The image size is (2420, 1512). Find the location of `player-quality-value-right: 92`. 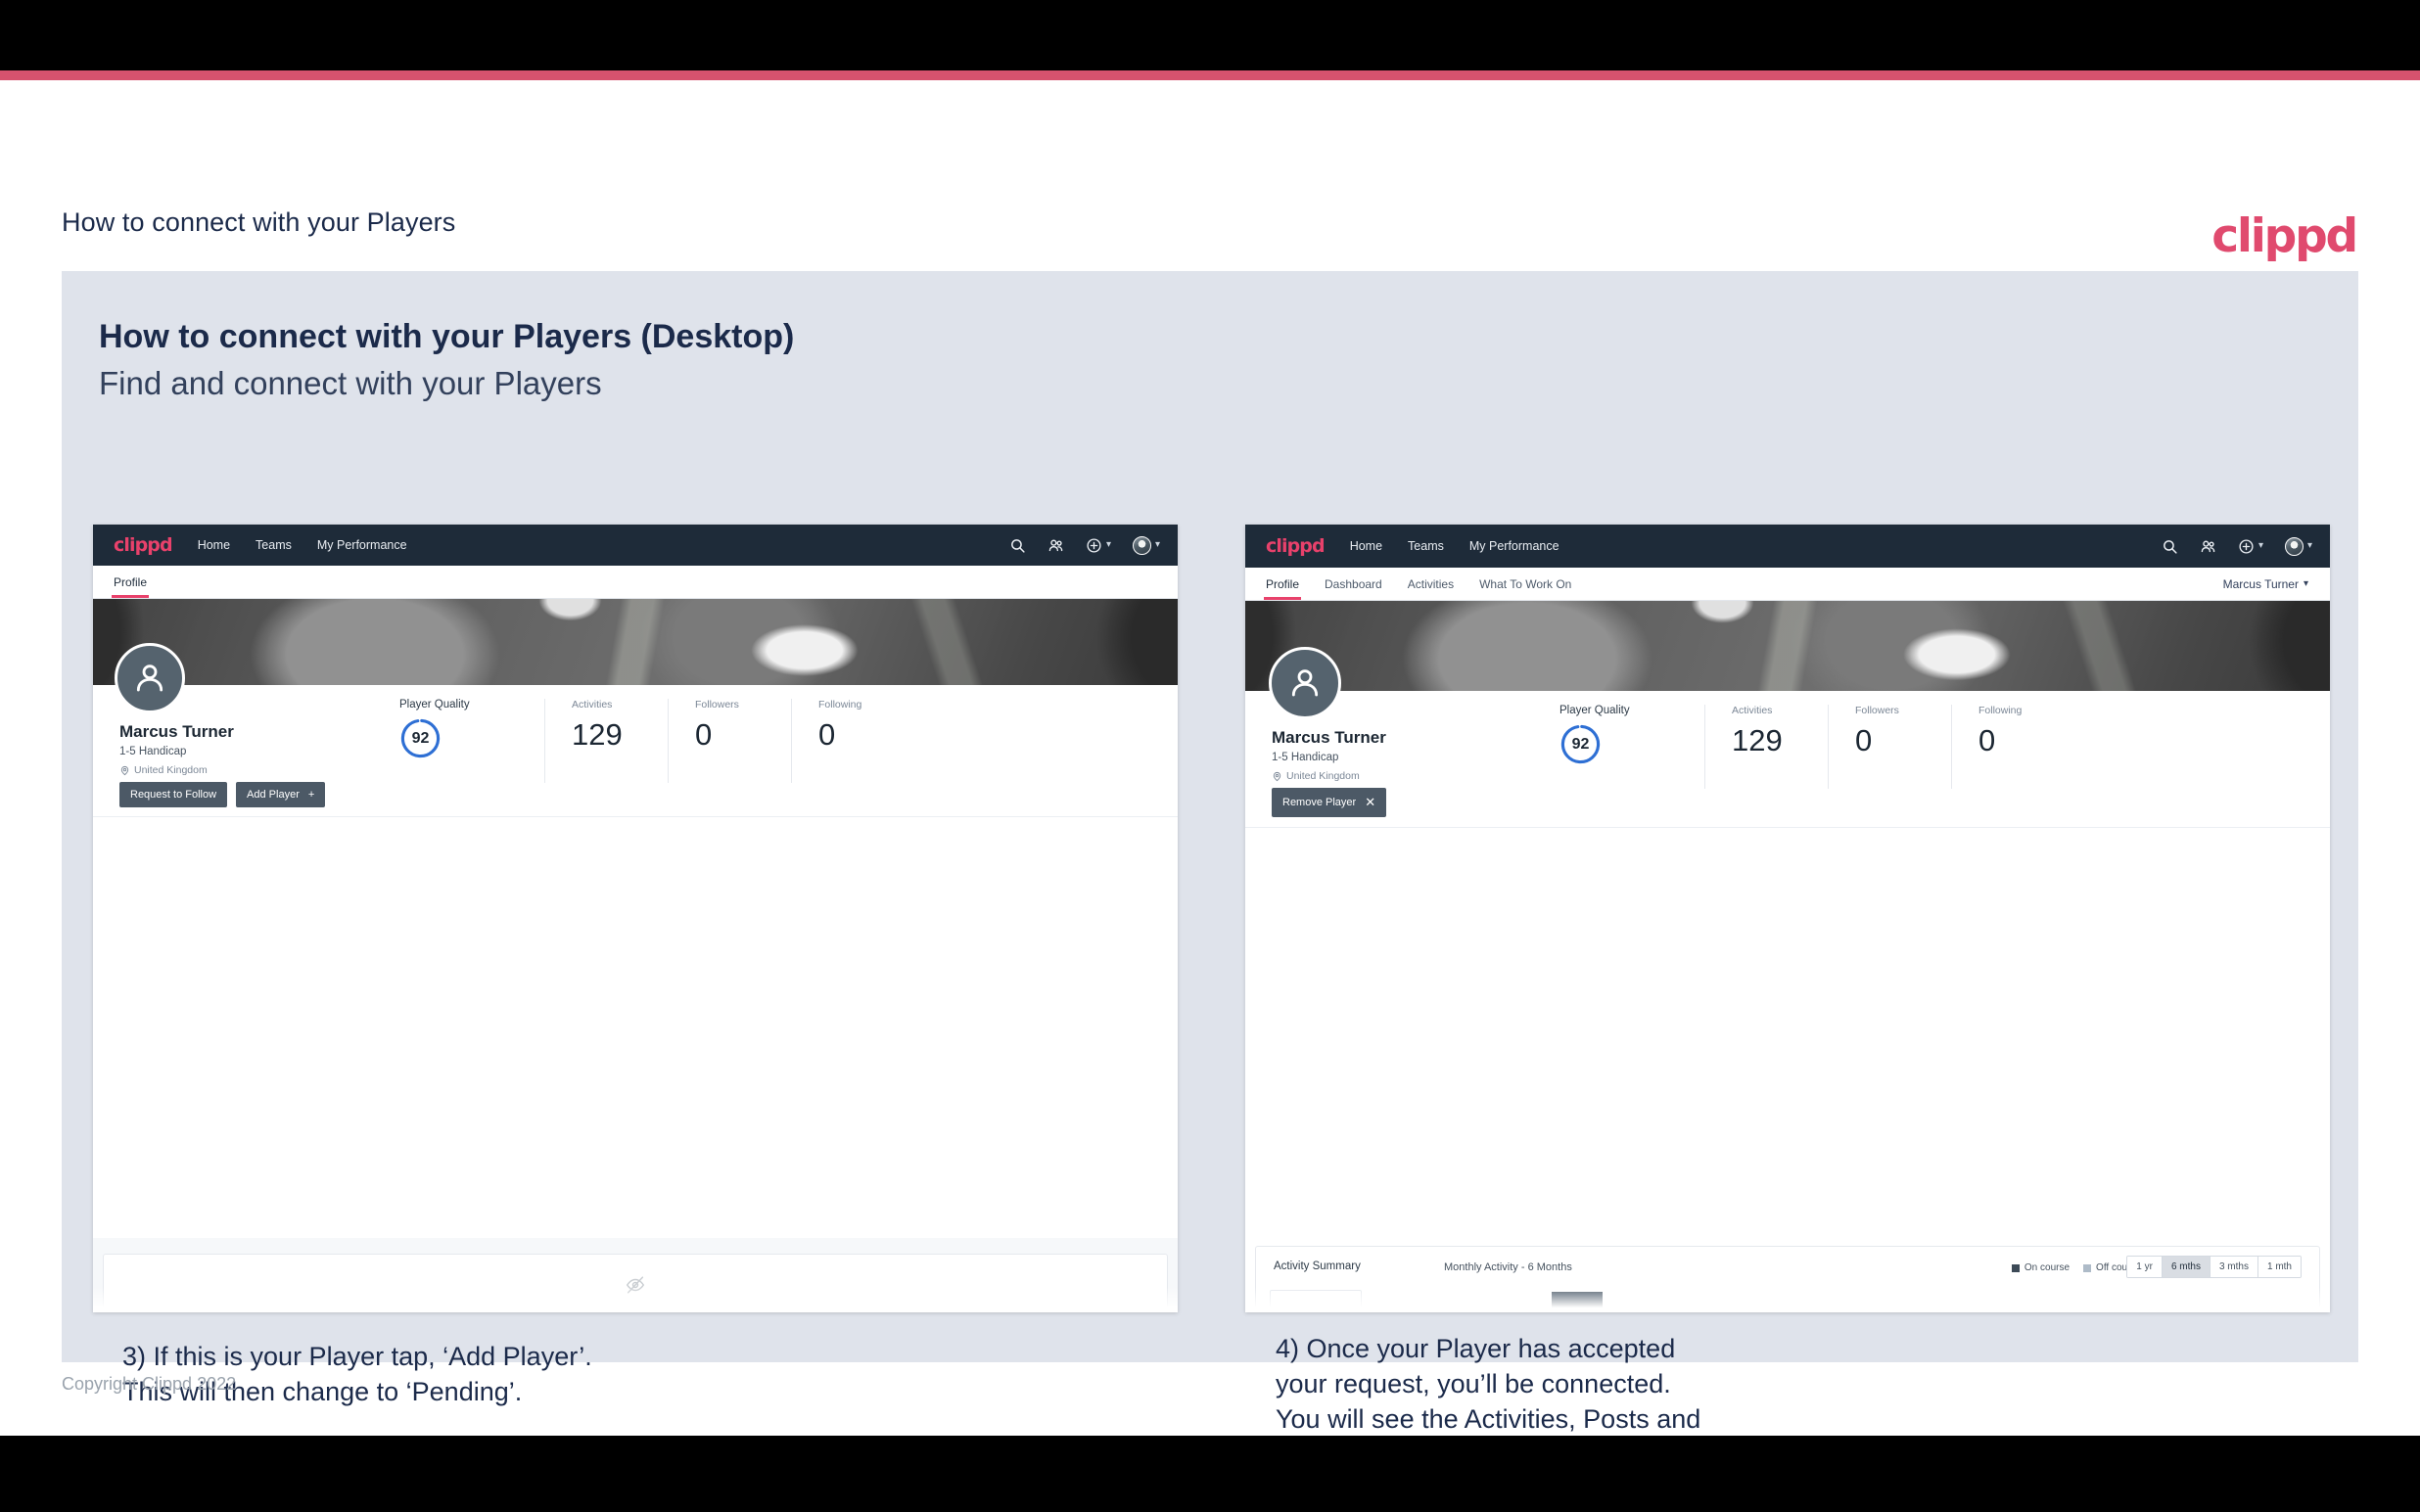

player-quality-value-right: 92 is located at coordinates (1580, 744).